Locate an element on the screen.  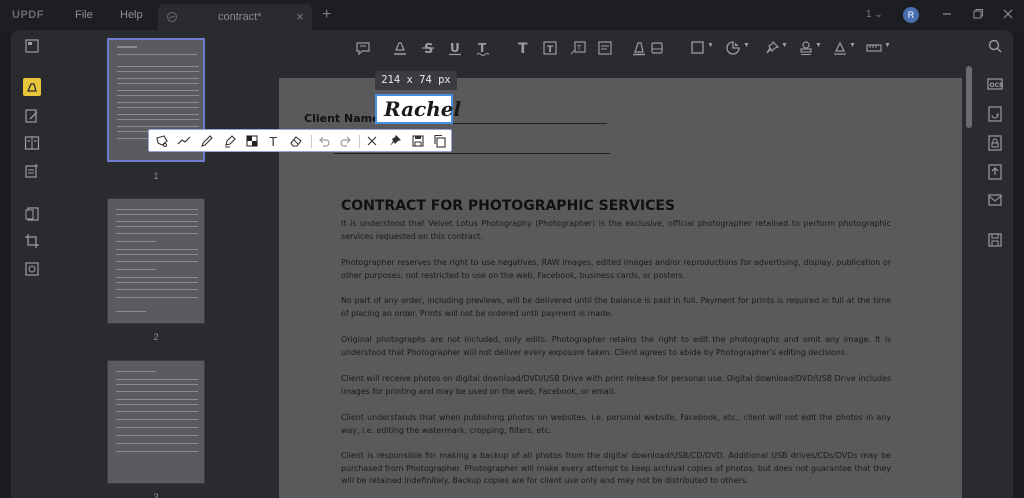
text-box-icon: T is located at coordinates (550, 48).